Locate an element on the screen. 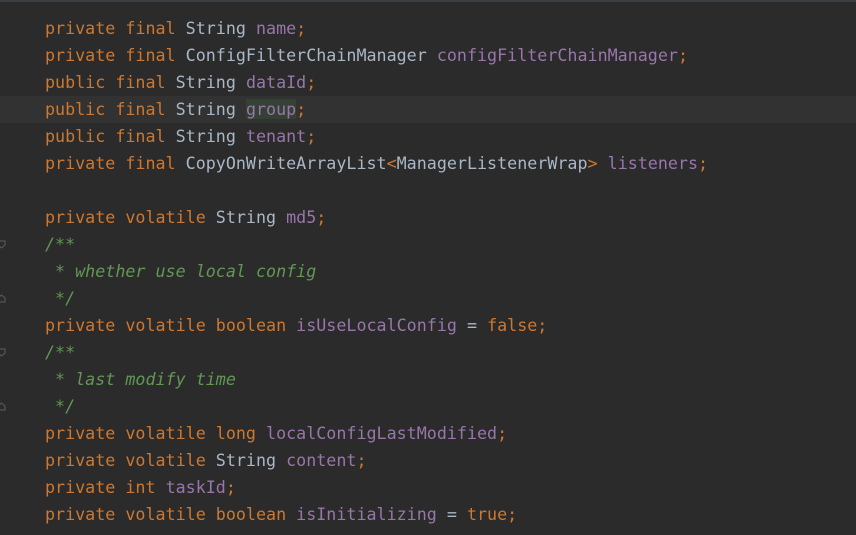 Image resolution: width=856 pixels, height=535 pixels. code-token-type: ManagerListenerWrap is located at coordinates (492, 163).